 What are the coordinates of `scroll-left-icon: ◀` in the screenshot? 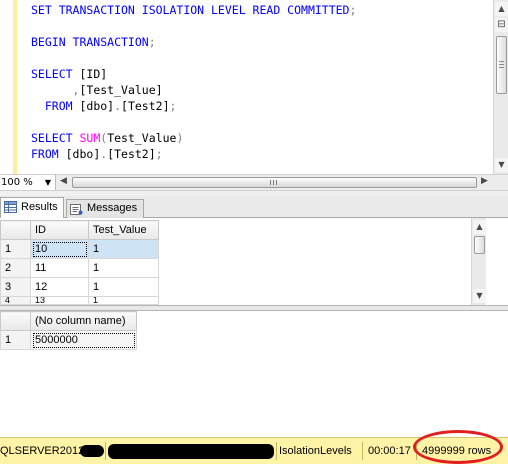 It's located at (63, 181).